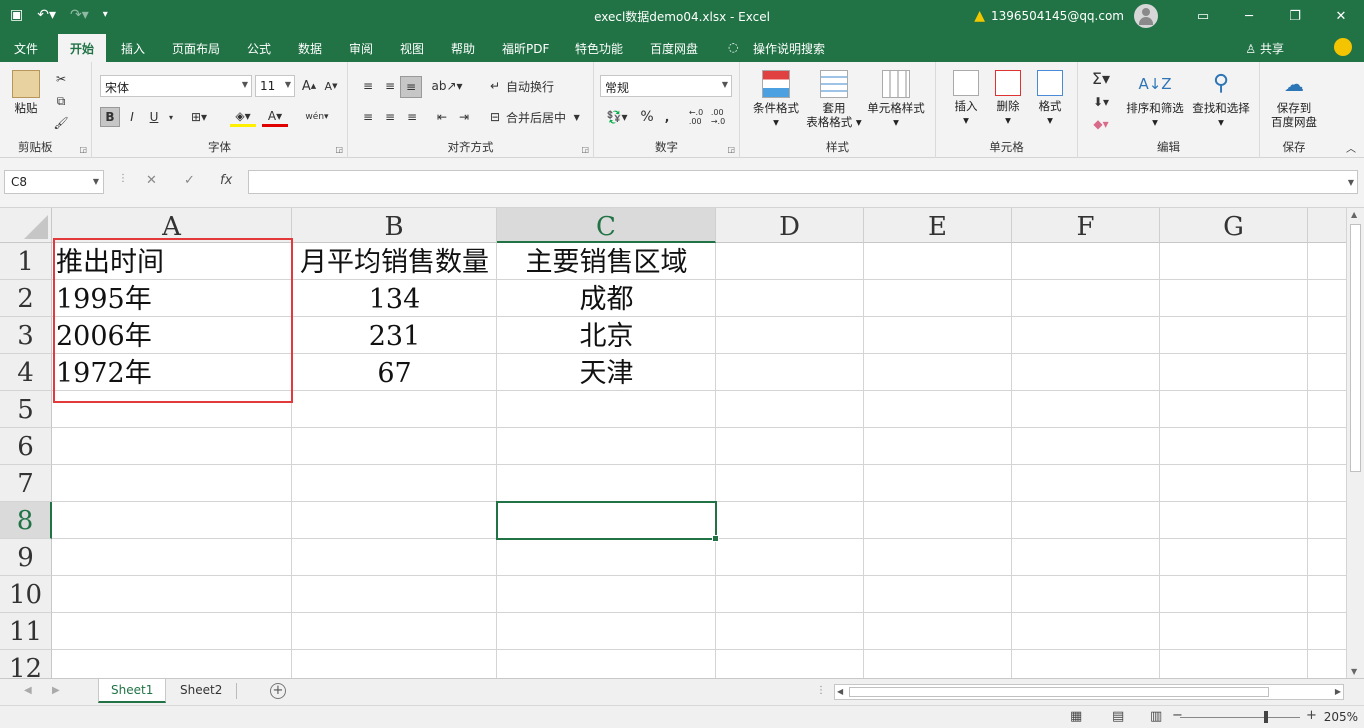 The height and width of the screenshot is (728, 1364). What do you see at coordinates (442, 117) in the screenshot?
I see `decrease-indent-icon: ⇤` at bounding box center [442, 117].